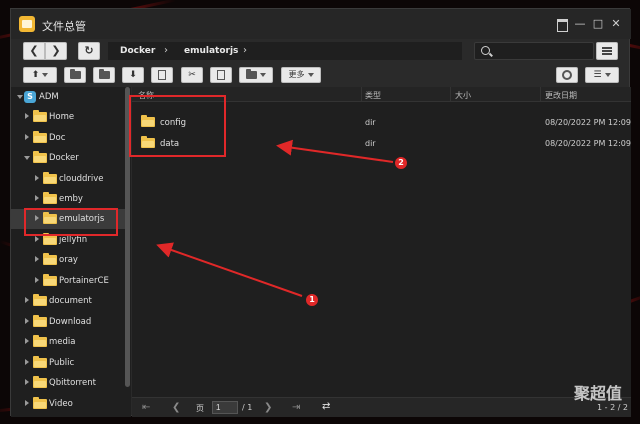  I want to click on download-button: ⬇, so click(133, 75).